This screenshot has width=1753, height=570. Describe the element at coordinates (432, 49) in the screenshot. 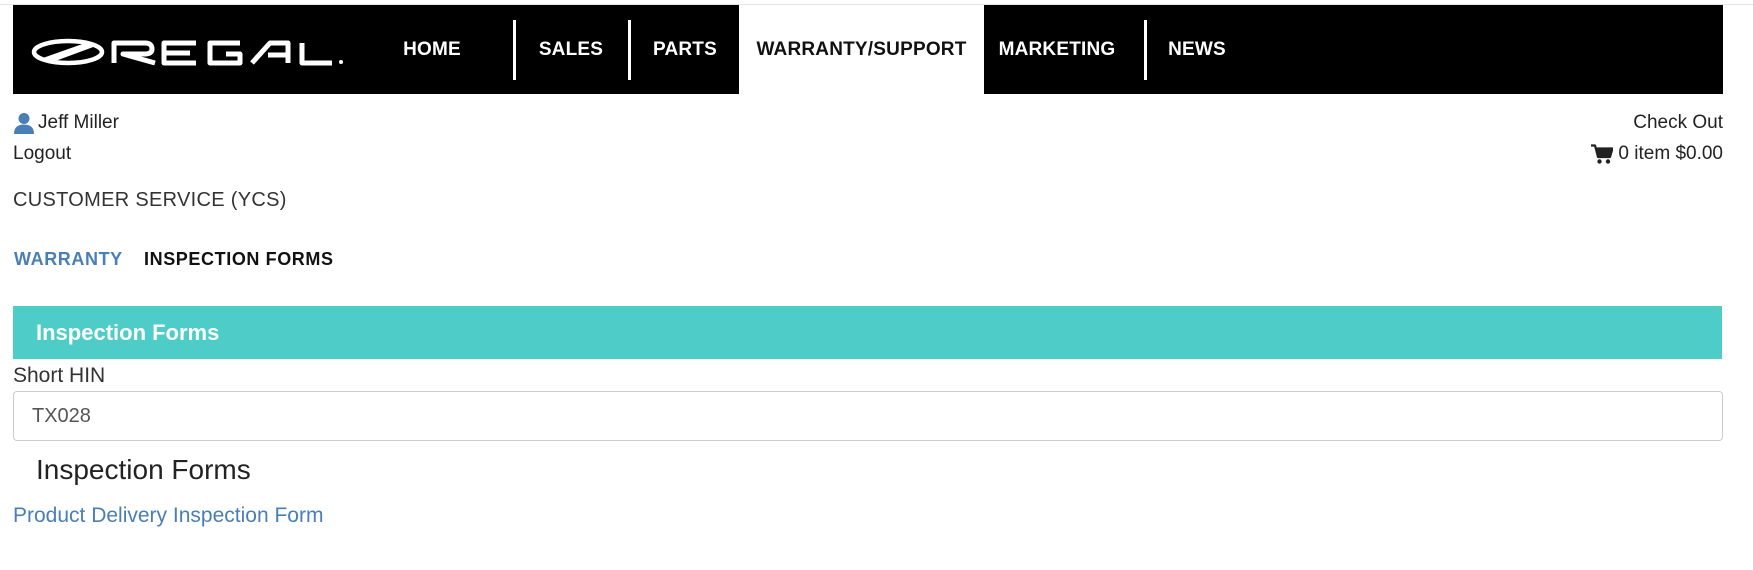

I see `nav-home: HOME` at that location.